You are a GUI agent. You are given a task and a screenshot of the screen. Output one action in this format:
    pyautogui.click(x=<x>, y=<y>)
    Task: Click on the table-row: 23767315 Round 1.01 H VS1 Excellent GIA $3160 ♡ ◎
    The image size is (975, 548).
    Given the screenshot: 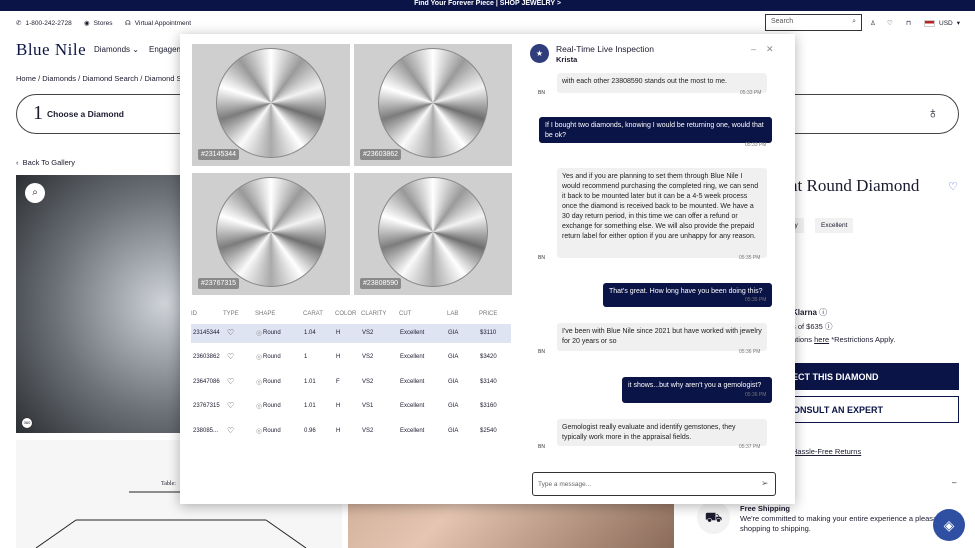 What is the action you would take?
    pyautogui.click(x=351, y=406)
    